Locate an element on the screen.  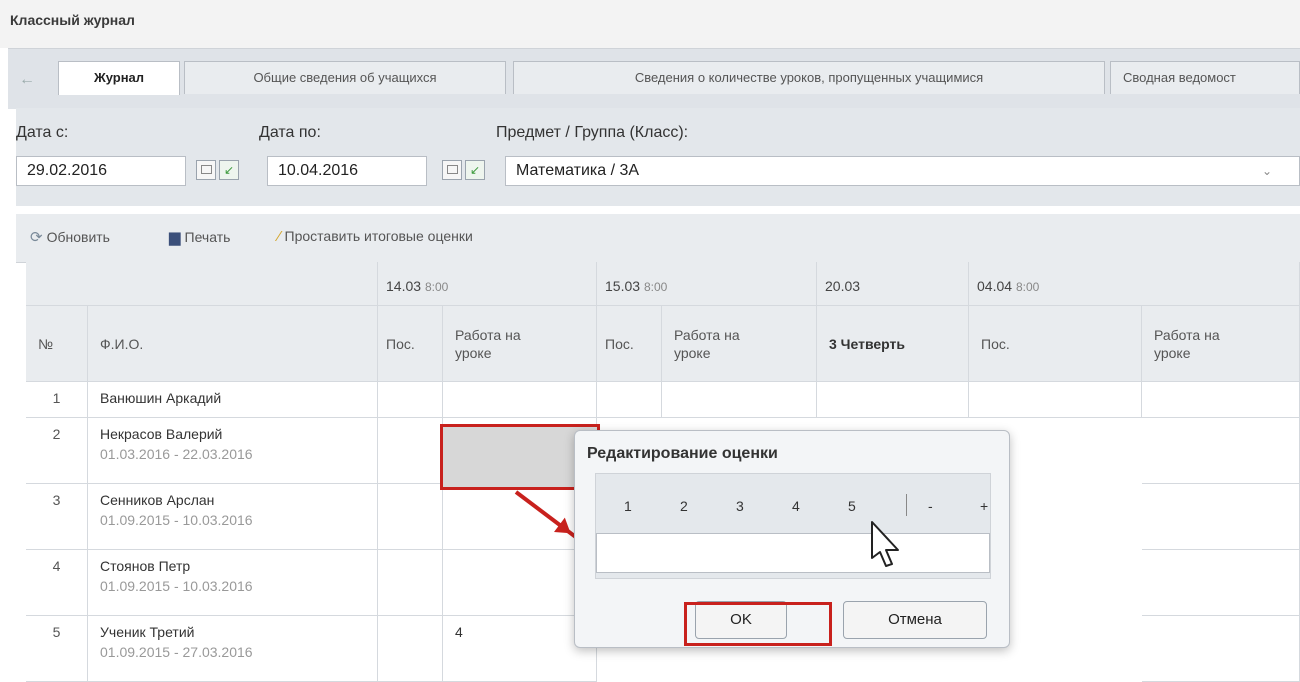
refresh-button: ⟳ Обновить is located at coordinates (70, 237).